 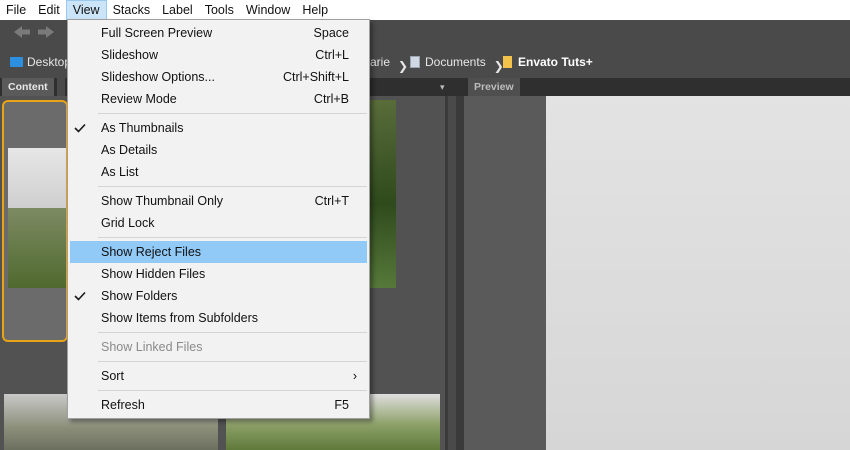 I want to click on nav-buttons, so click(x=34, y=32).